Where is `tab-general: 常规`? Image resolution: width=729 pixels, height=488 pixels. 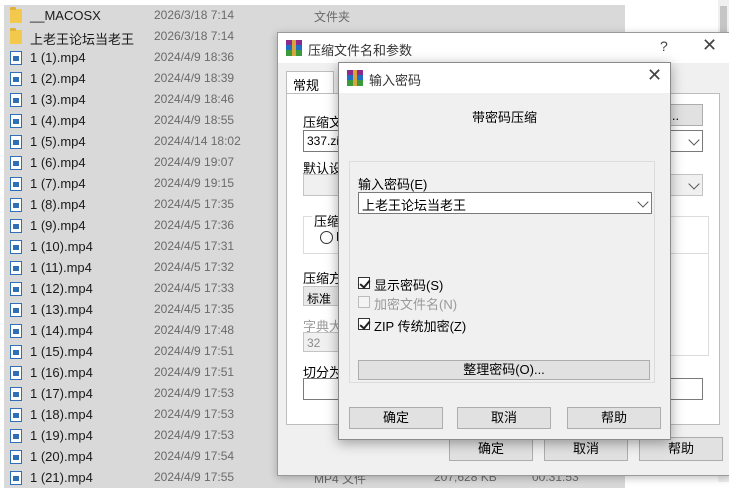
tab-general: 常规 is located at coordinates (310, 82).